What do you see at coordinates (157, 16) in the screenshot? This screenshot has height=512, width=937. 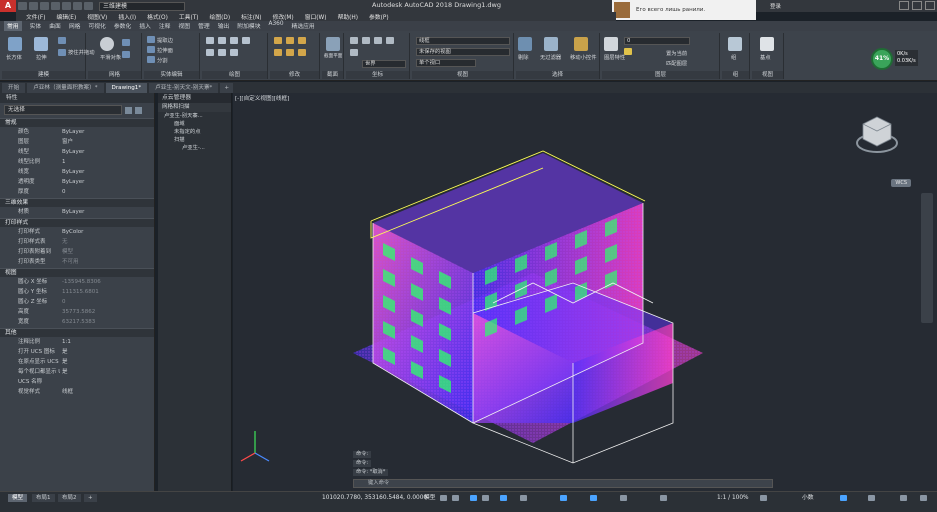 I see `menu-format: 格式(O)` at bounding box center [157, 16].